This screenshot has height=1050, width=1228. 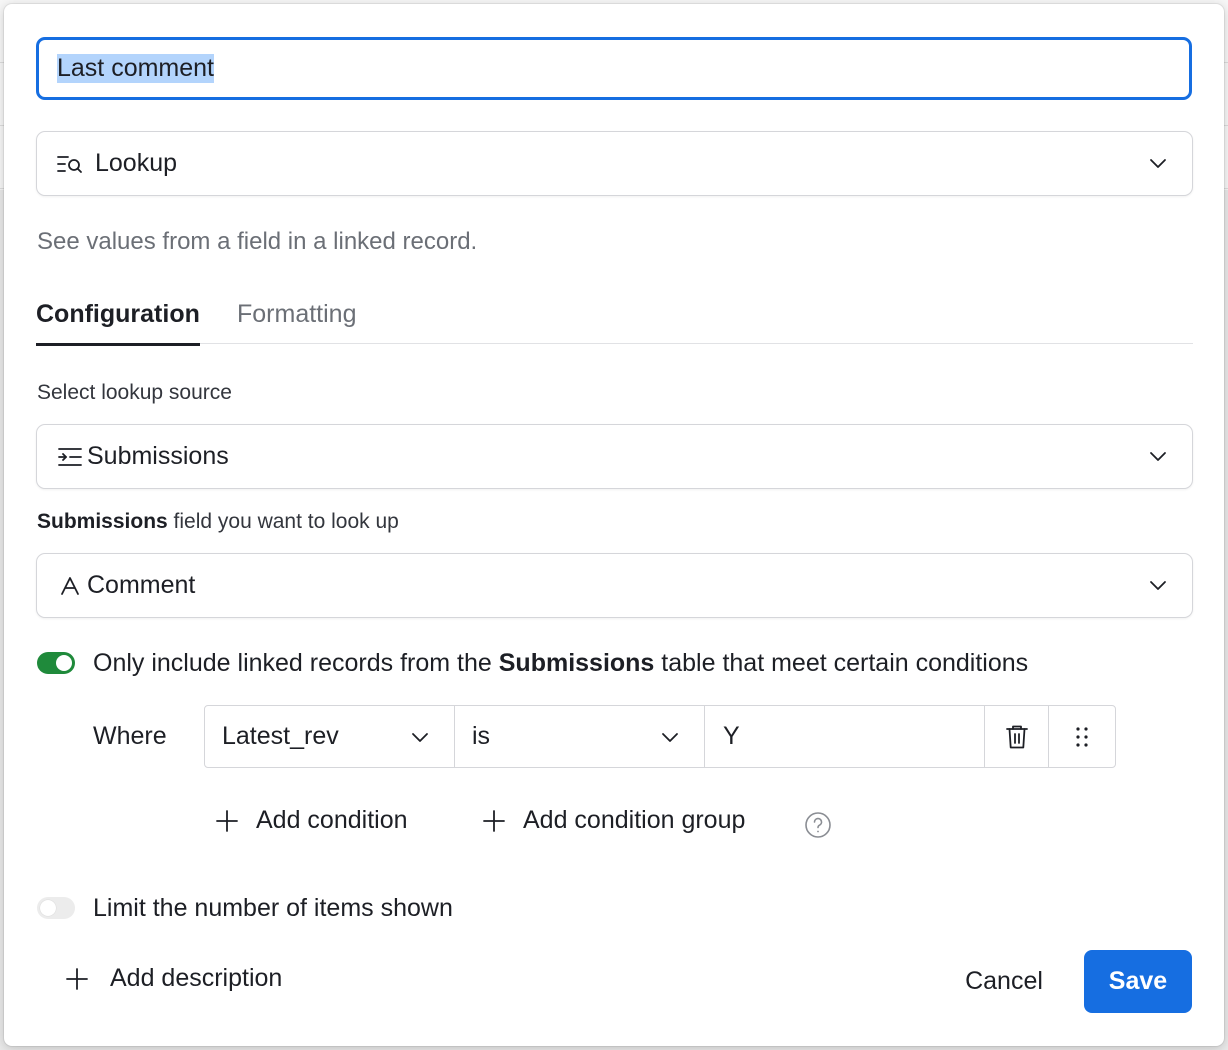 I want to click on linked-record-icon, so click(x=70, y=457).